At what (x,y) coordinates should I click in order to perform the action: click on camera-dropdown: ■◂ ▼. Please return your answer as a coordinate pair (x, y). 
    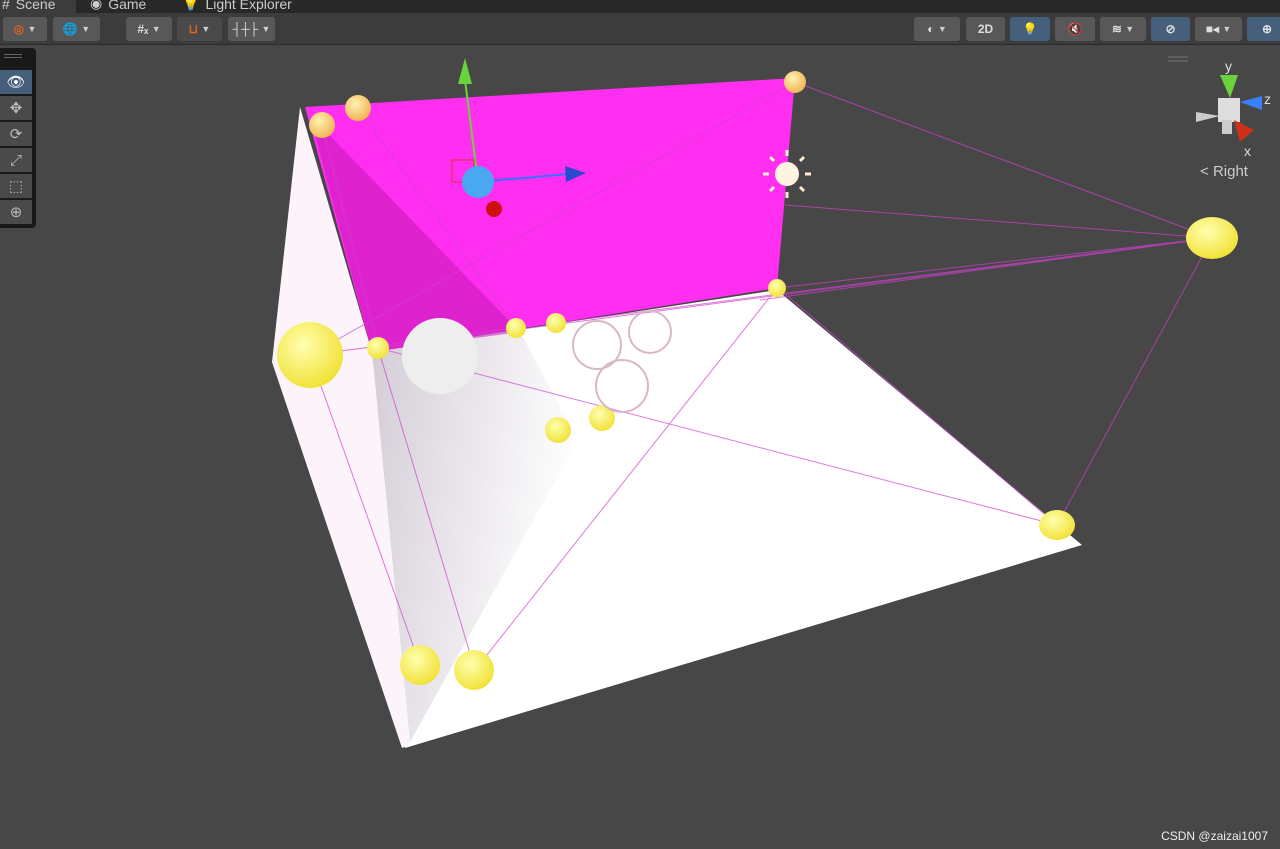
    Looking at the image, I should click on (1218, 29).